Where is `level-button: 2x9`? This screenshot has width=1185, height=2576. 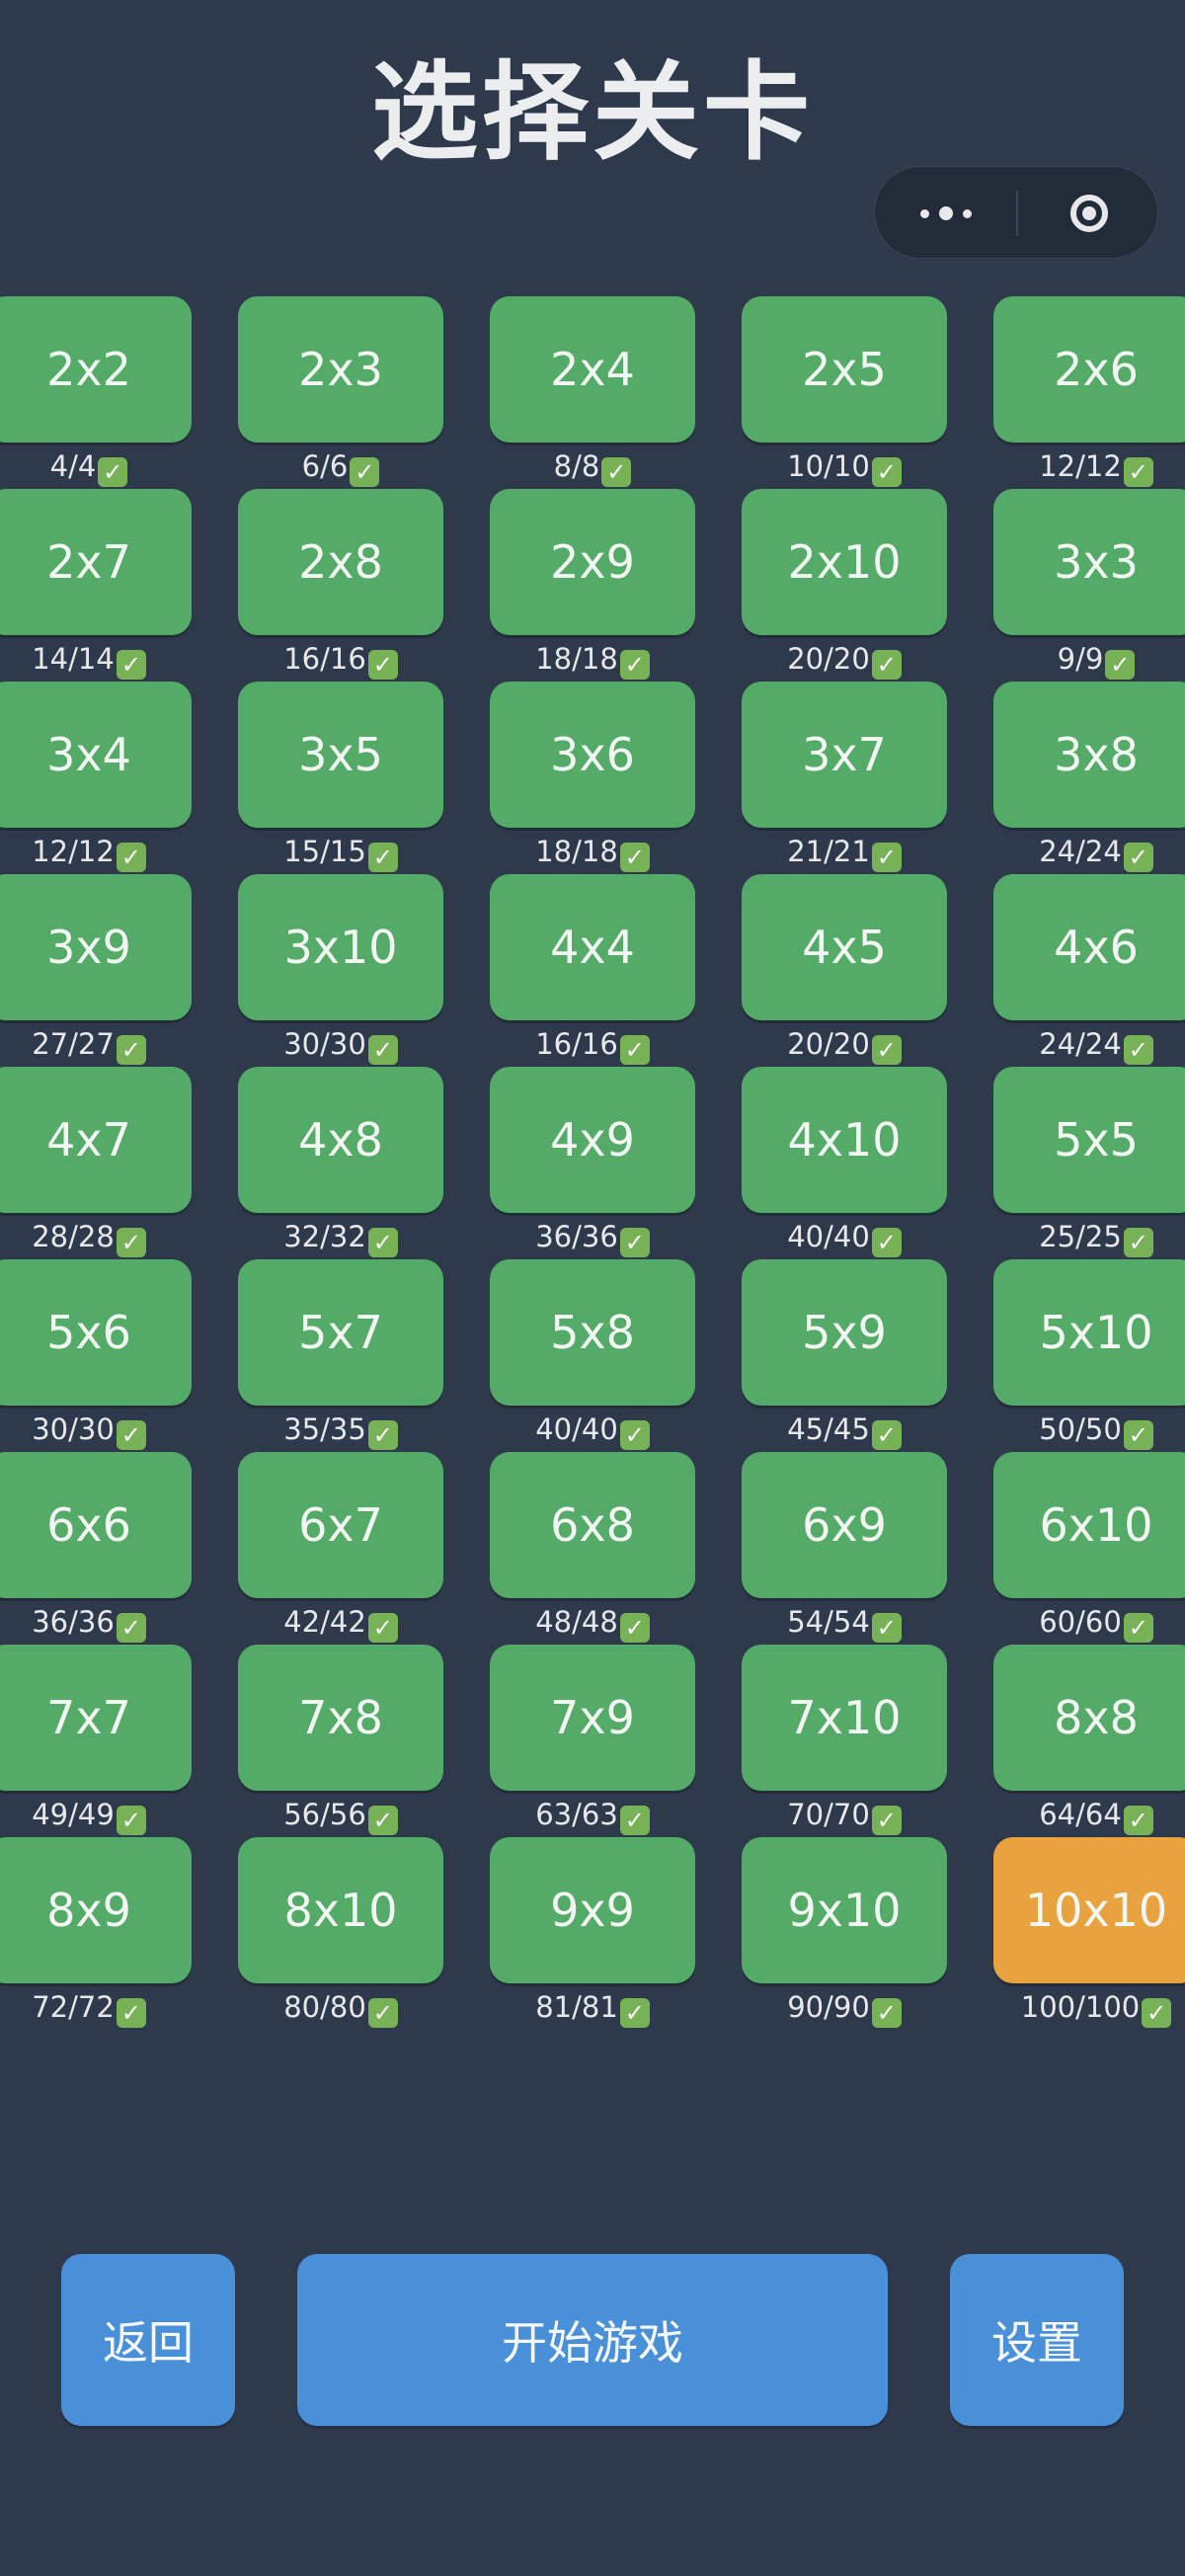 level-button: 2x9 is located at coordinates (592, 562).